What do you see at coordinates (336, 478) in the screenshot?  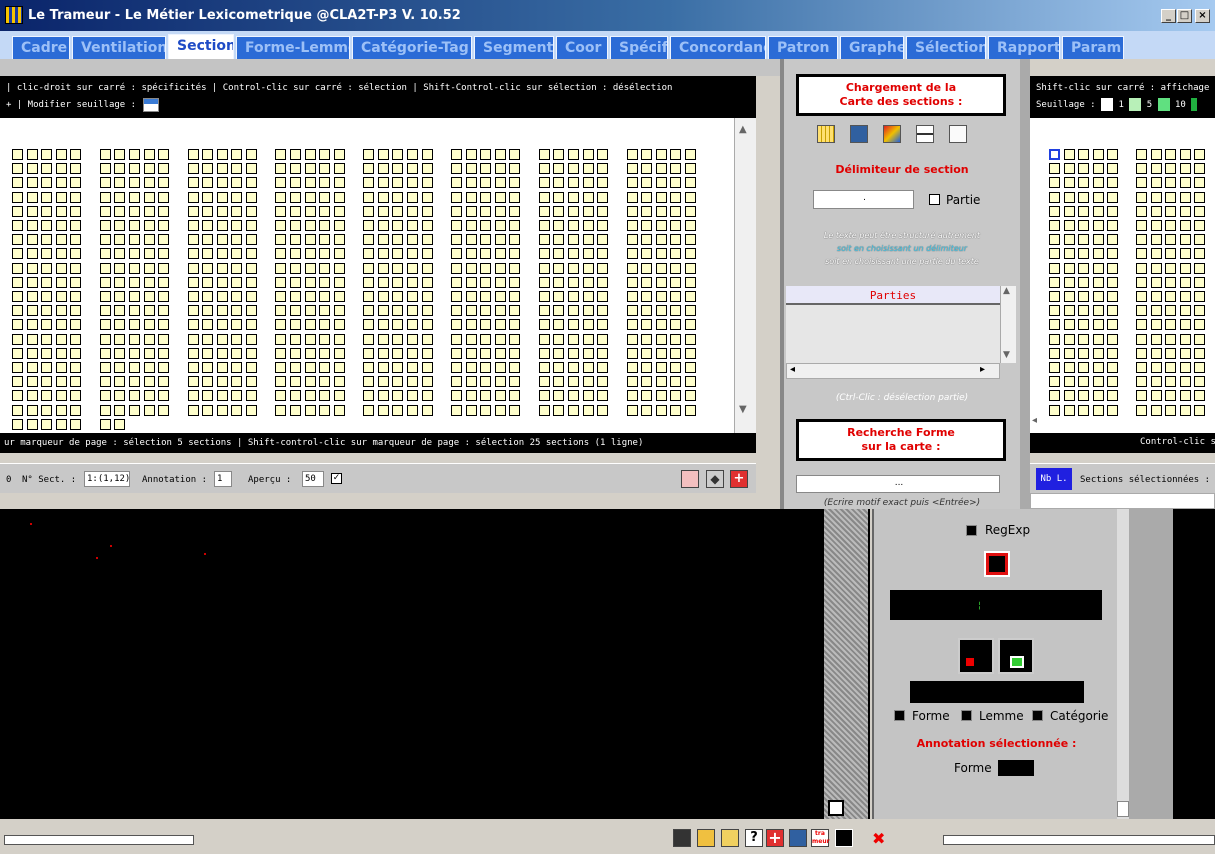 I see `apercu-checkbox: ✓` at bounding box center [336, 478].